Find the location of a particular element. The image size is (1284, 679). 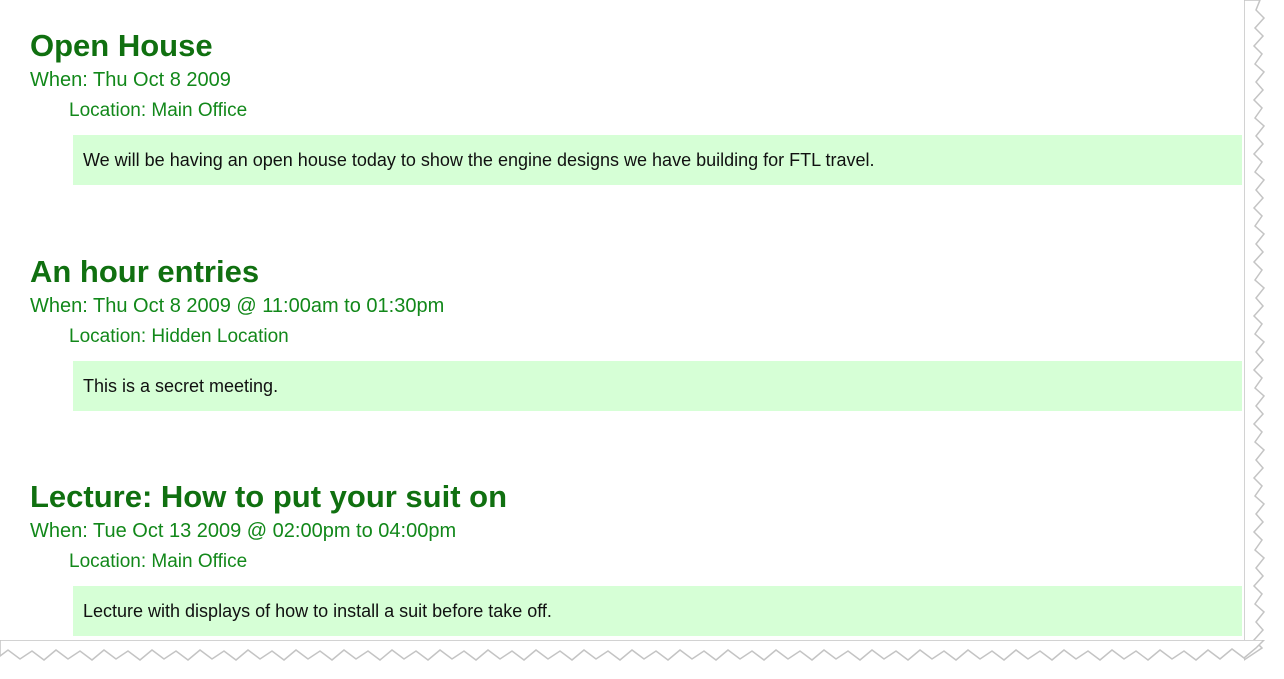

event-title: Lecture: How to put your suit on is located at coordinates (636, 497).